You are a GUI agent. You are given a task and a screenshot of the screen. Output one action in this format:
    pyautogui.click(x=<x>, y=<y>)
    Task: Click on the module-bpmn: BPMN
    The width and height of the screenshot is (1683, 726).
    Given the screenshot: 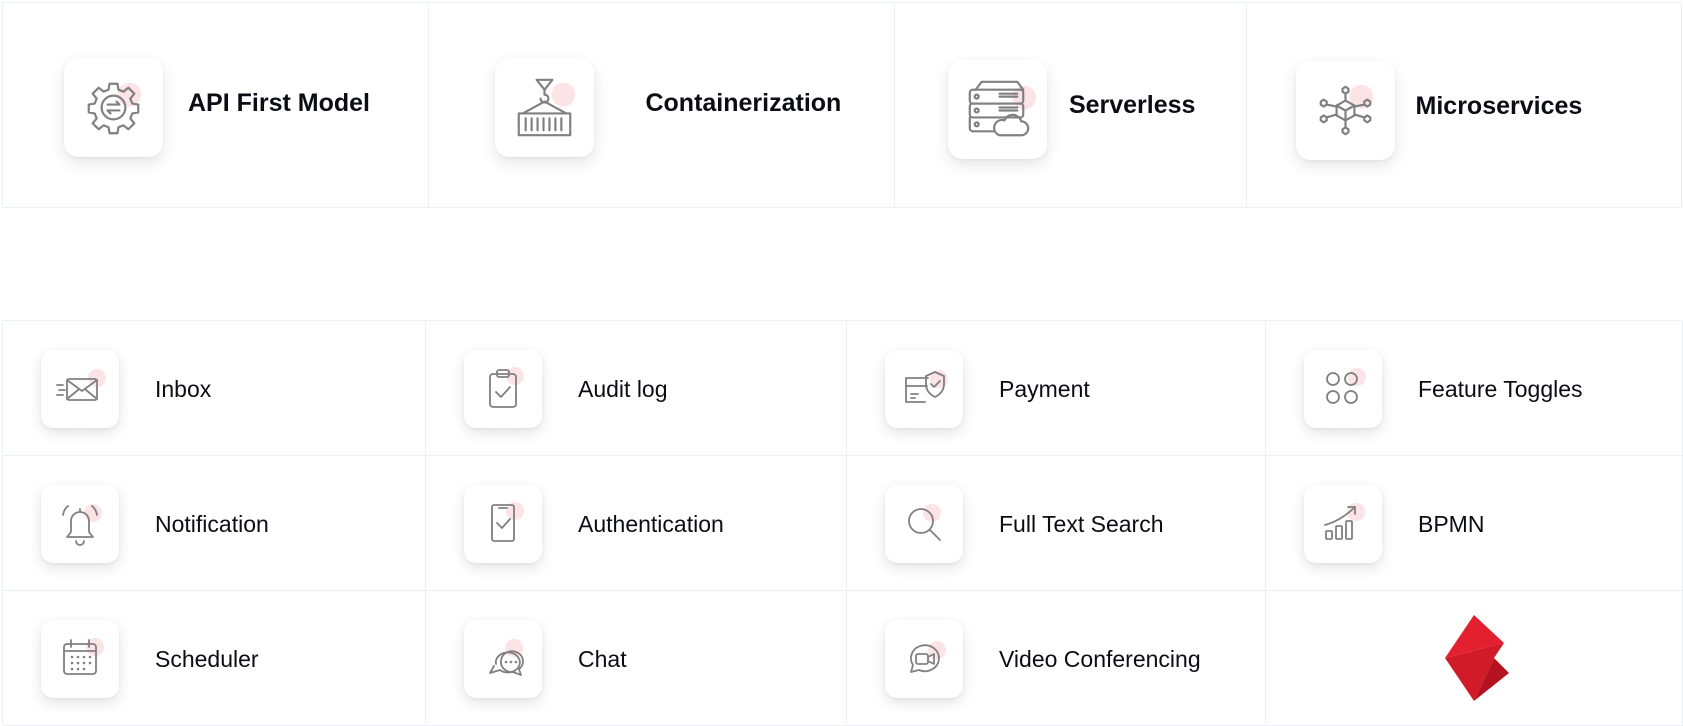 What is the action you would take?
    pyautogui.click(x=1474, y=523)
    